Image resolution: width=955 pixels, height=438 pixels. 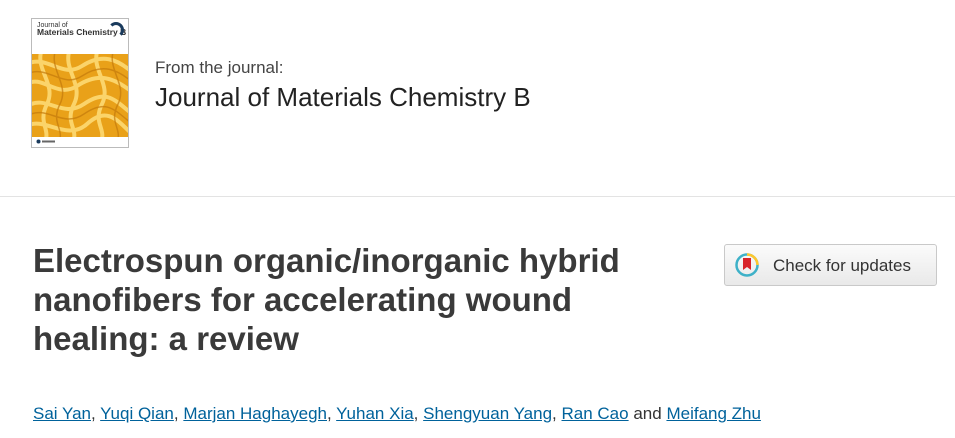 I want to click on from-journal-label: From the journal:, so click(x=219, y=67).